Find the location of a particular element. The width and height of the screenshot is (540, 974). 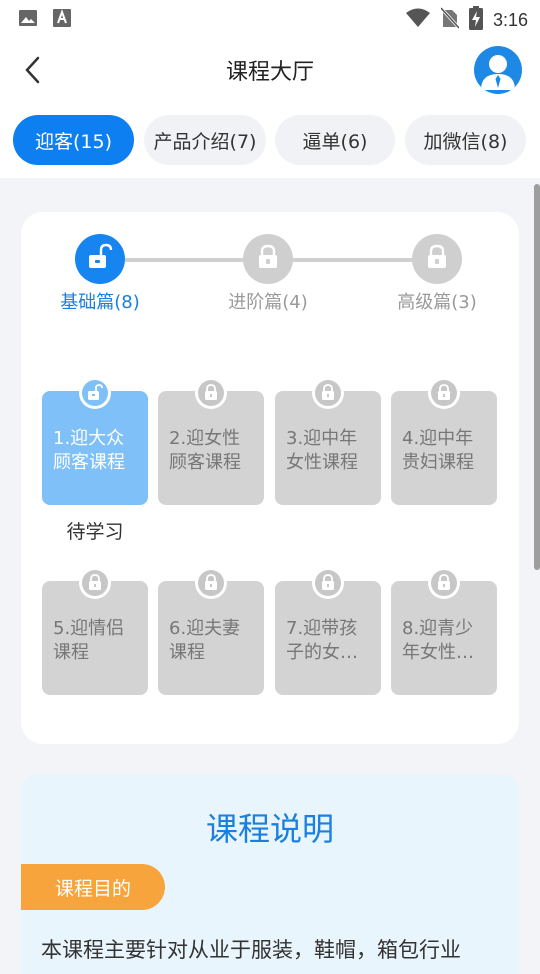

page-title: 课程大厅 is located at coordinates (269, 72).